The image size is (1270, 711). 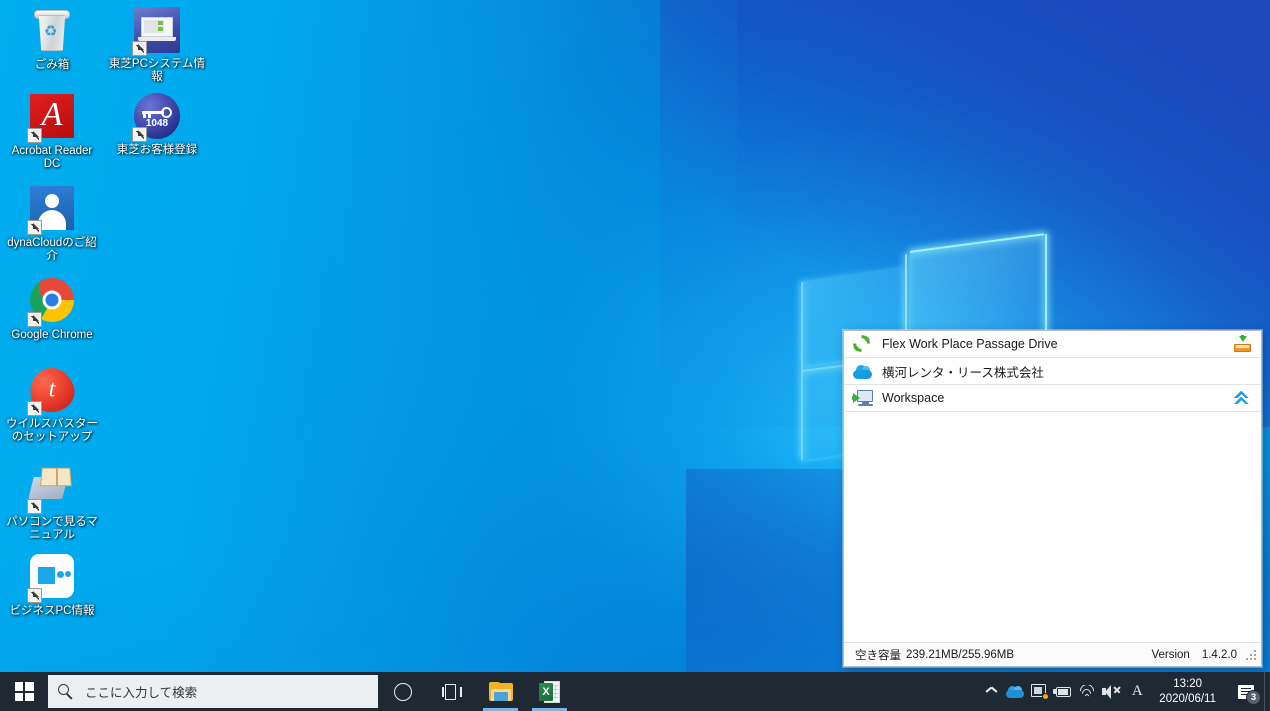 What do you see at coordinates (1052, 527) in the screenshot?
I see `app-content-area` at bounding box center [1052, 527].